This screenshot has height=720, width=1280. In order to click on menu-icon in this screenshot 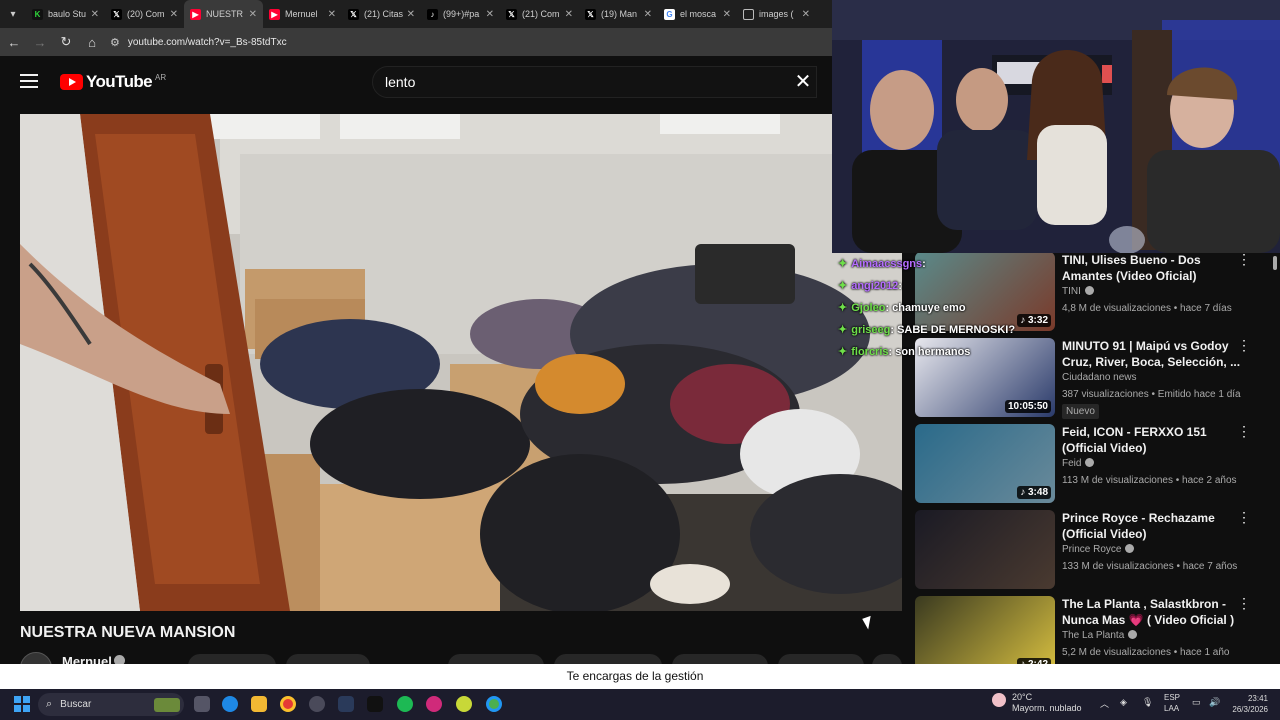, I will do `click(29, 81)`.